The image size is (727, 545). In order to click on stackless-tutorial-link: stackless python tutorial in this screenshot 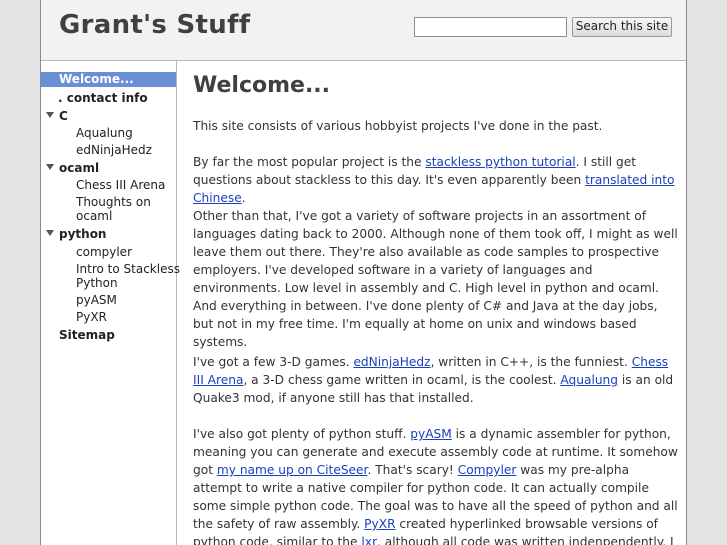, I will do `click(500, 162)`.